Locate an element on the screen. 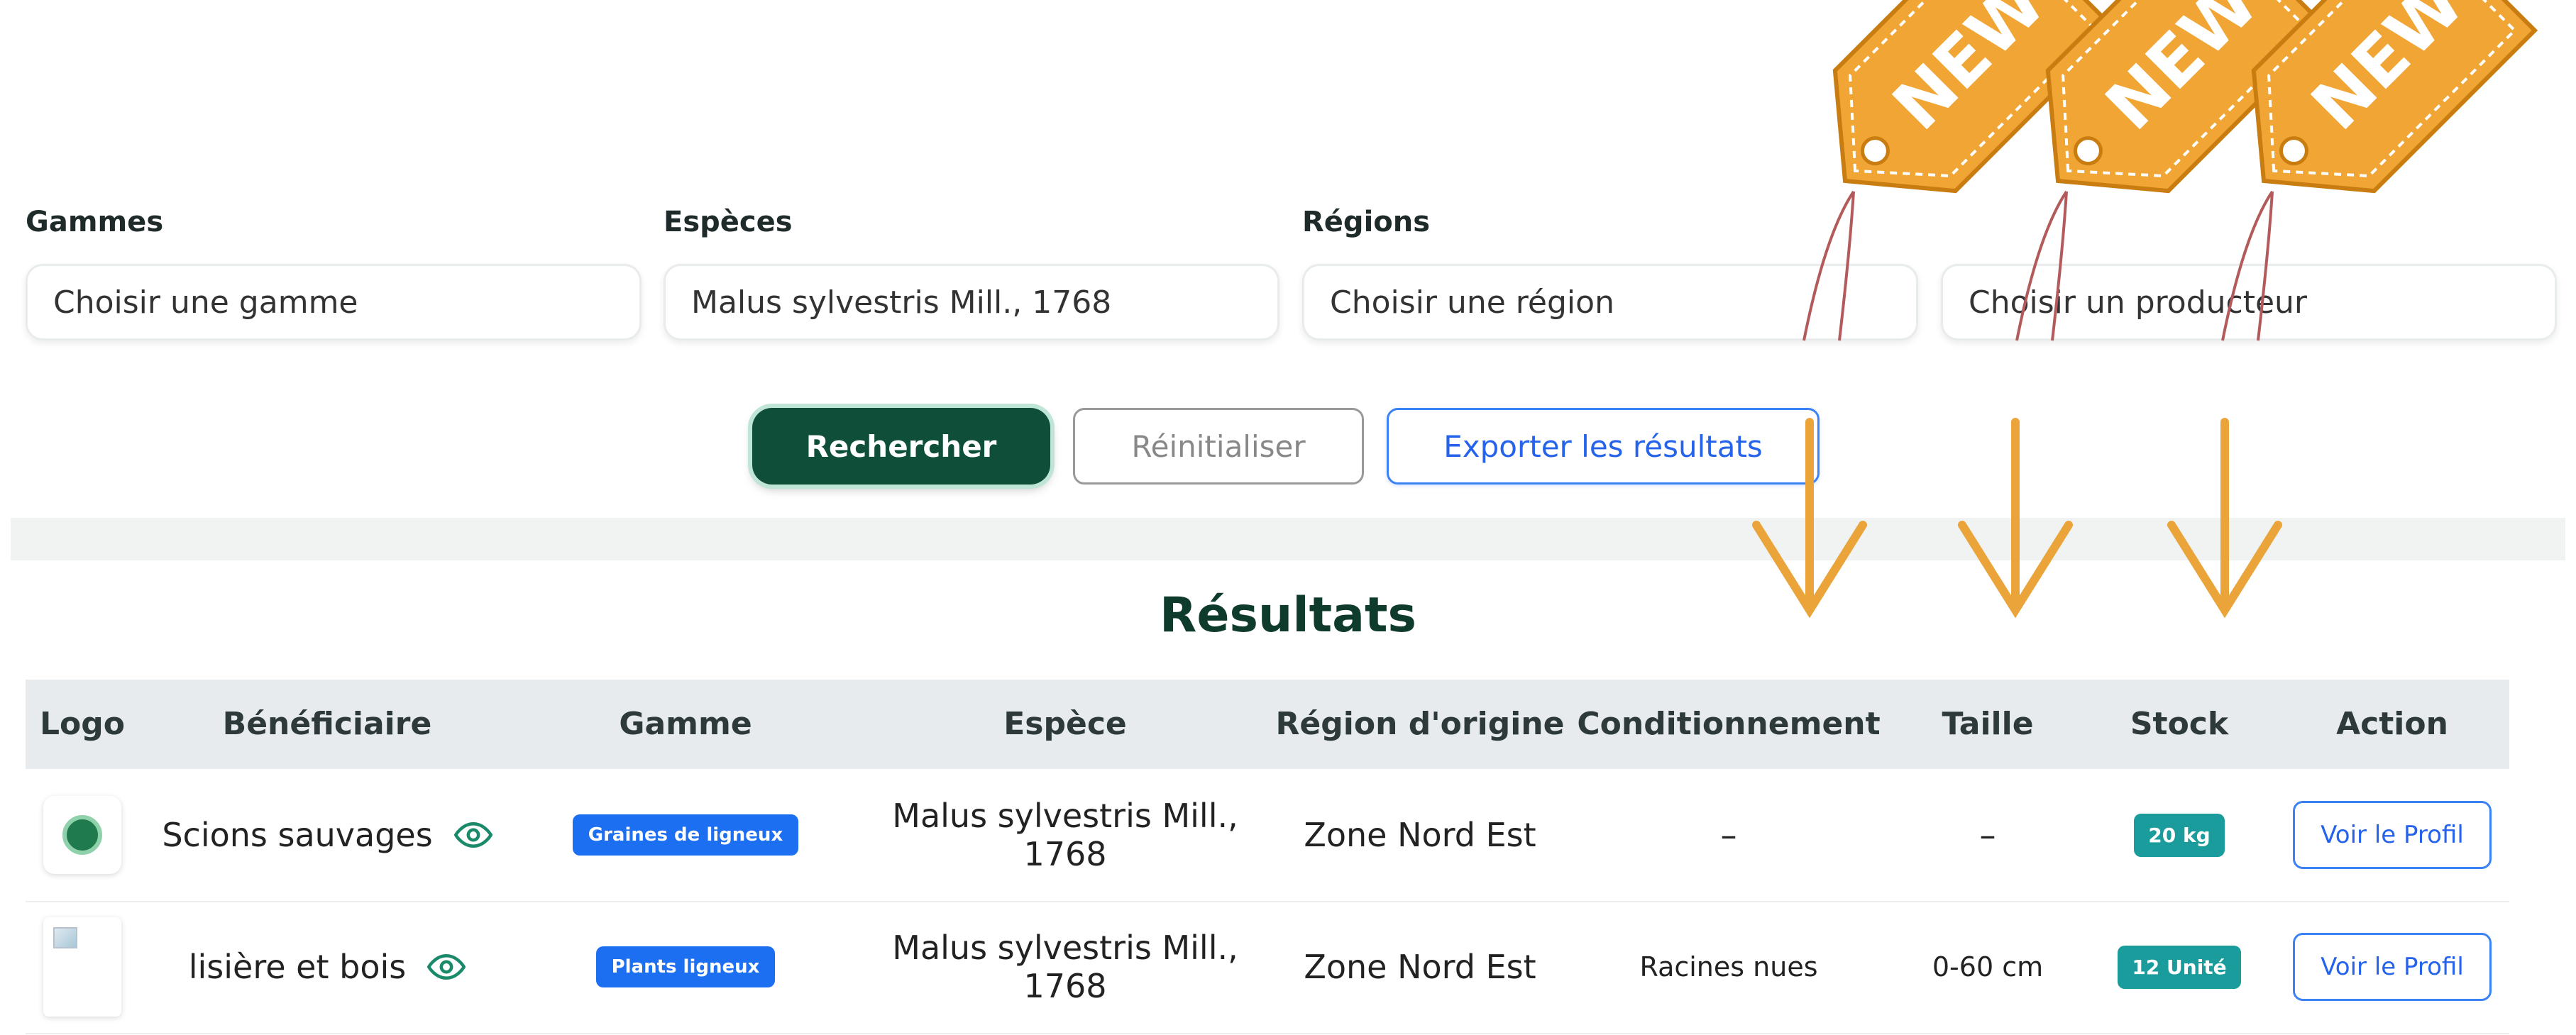 The height and width of the screenshot is (1035, 2576). gamme-badge: Plants ligneux is located at coordinates (685, 966).